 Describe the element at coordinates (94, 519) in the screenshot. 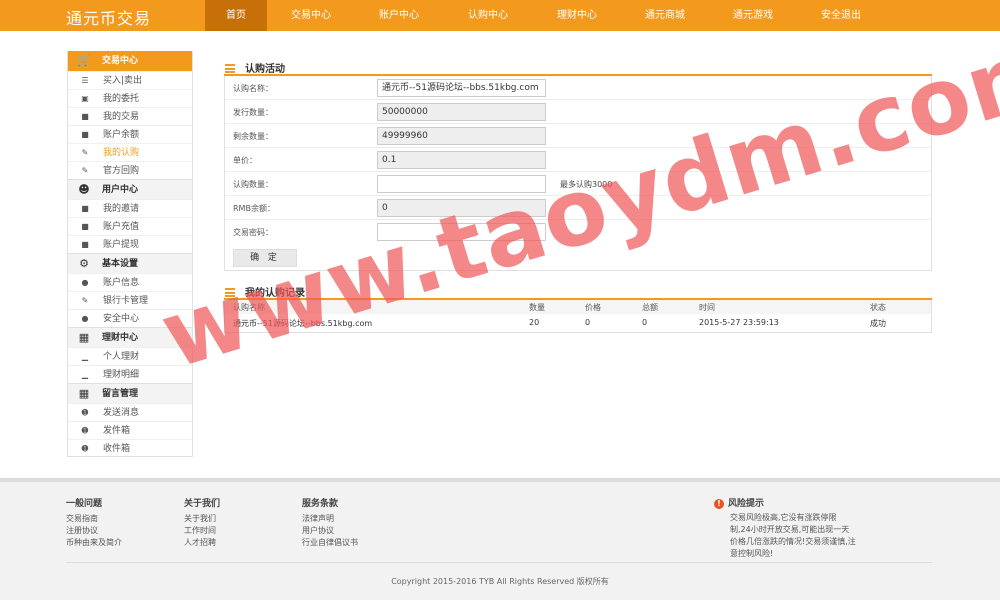

I see `footer-link: 交易指南` at that location.